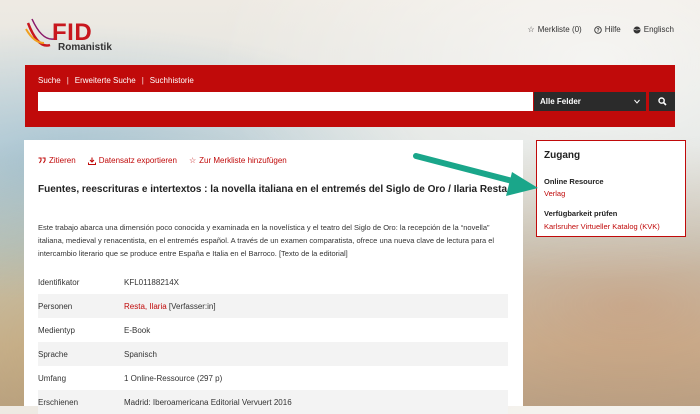 This screenshot has width=700, height=414. I want to click on table-row: Identifikator KFL01188214X, so click(273, 282).